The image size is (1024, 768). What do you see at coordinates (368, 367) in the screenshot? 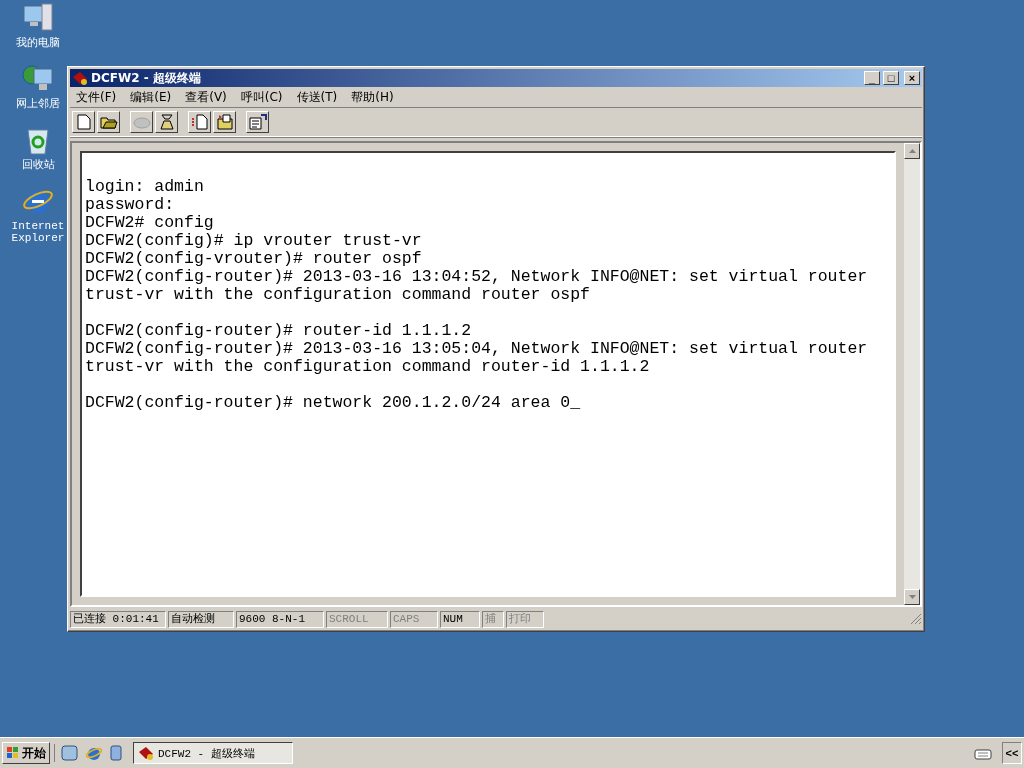
I see `terminal-line: trust-vr with the configuration command router-id 1.1.1.2` at bounding box center [368, 367].